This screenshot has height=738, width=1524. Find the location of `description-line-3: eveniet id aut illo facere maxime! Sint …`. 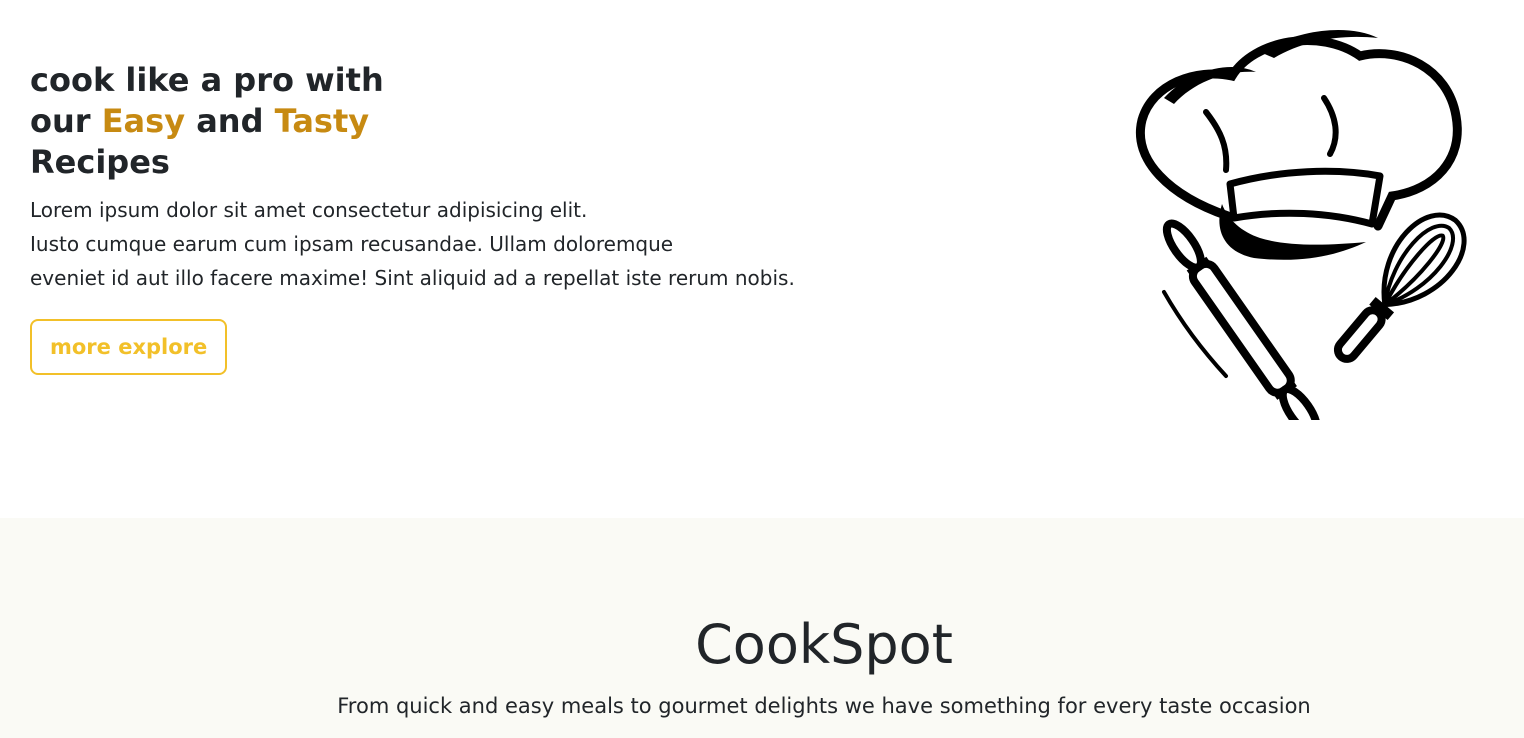

description-line-3: eveniet id aut illo facere maxime! Sint … is located at coordinates (412, 278).